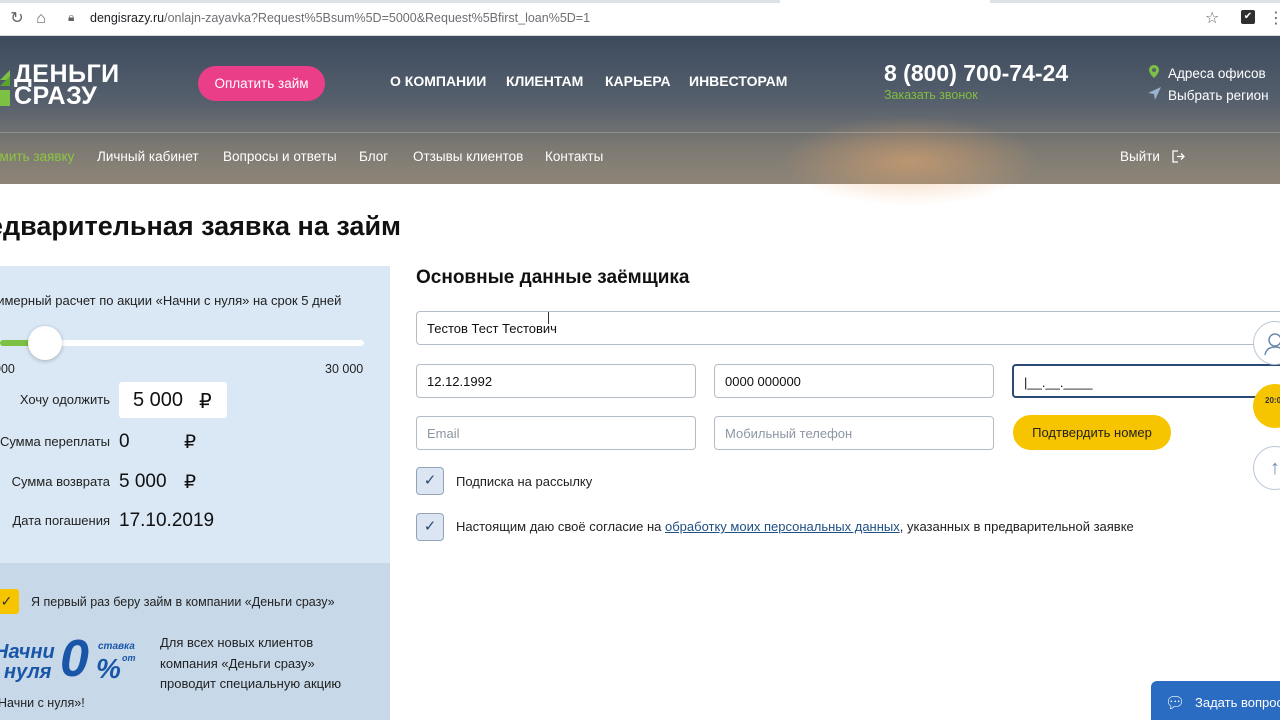 Image resolution: width=1280 pixels, height=720 pixels. What do you see at coordinates (74, 659) in the screenshot?
I see `promo-logo-zero: 0` at bounding box center [74, 659].